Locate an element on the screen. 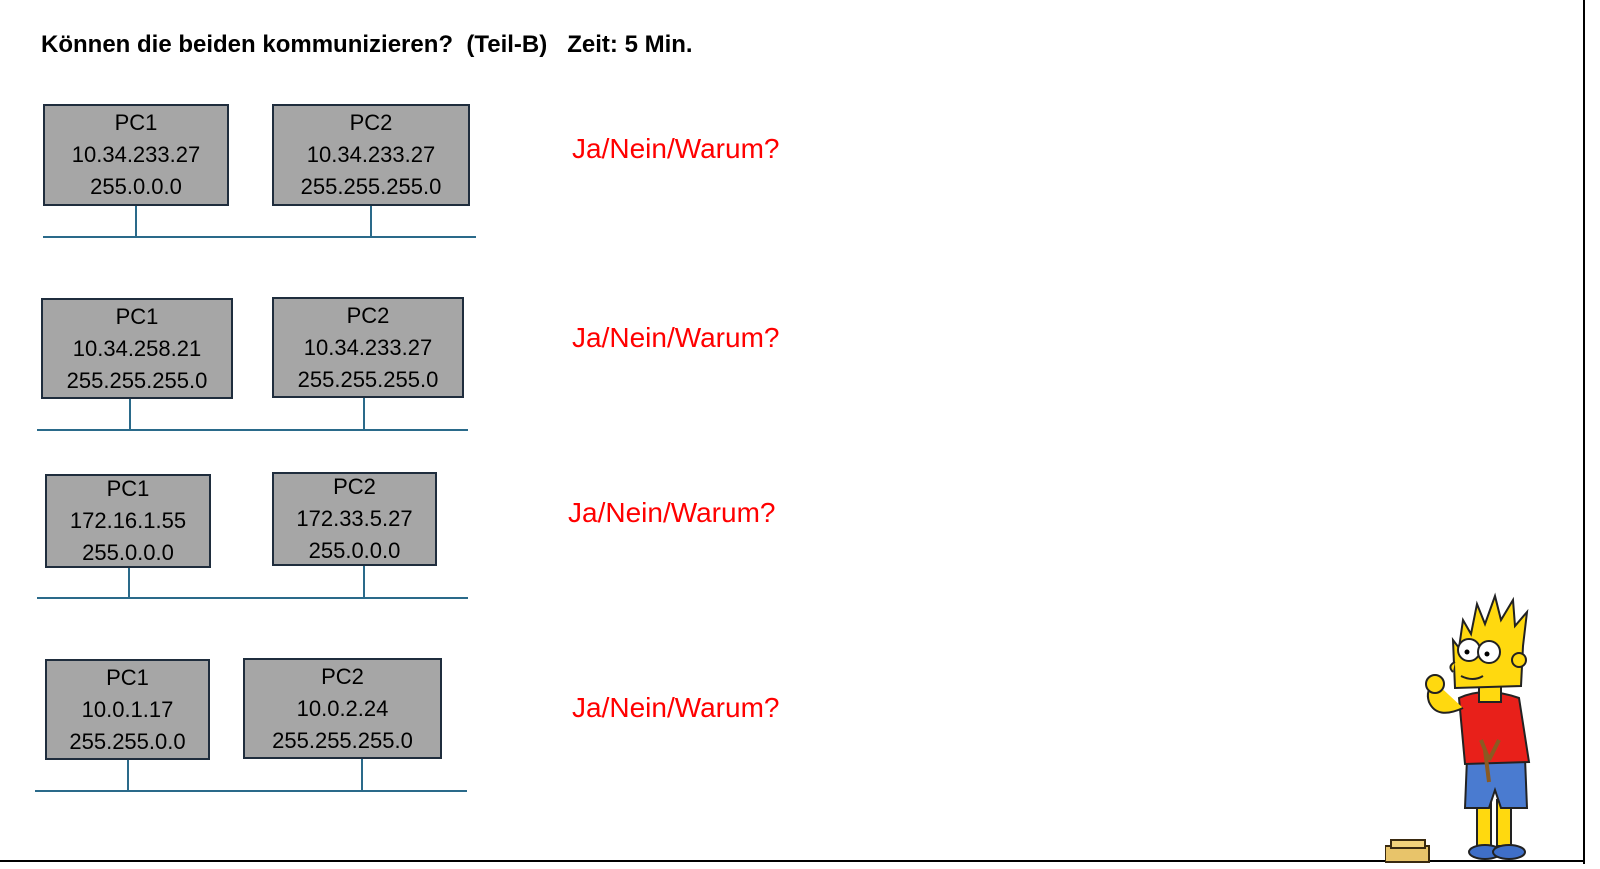  pc-ip-address: 172.16.1.55 is located at coordinates (128, 520).